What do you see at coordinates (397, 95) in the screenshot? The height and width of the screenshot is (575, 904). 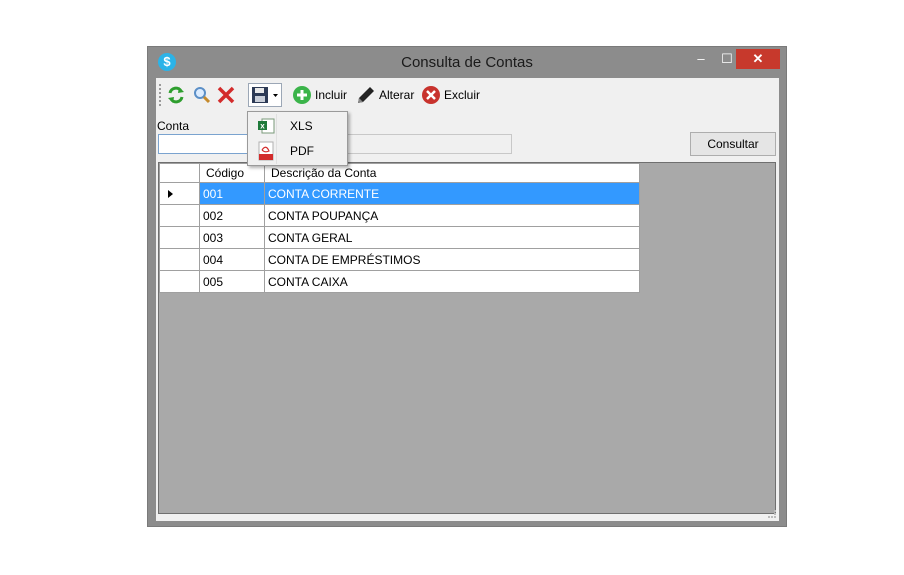 I see `alterar-label: Alterar` at bounding box center [397, 95].